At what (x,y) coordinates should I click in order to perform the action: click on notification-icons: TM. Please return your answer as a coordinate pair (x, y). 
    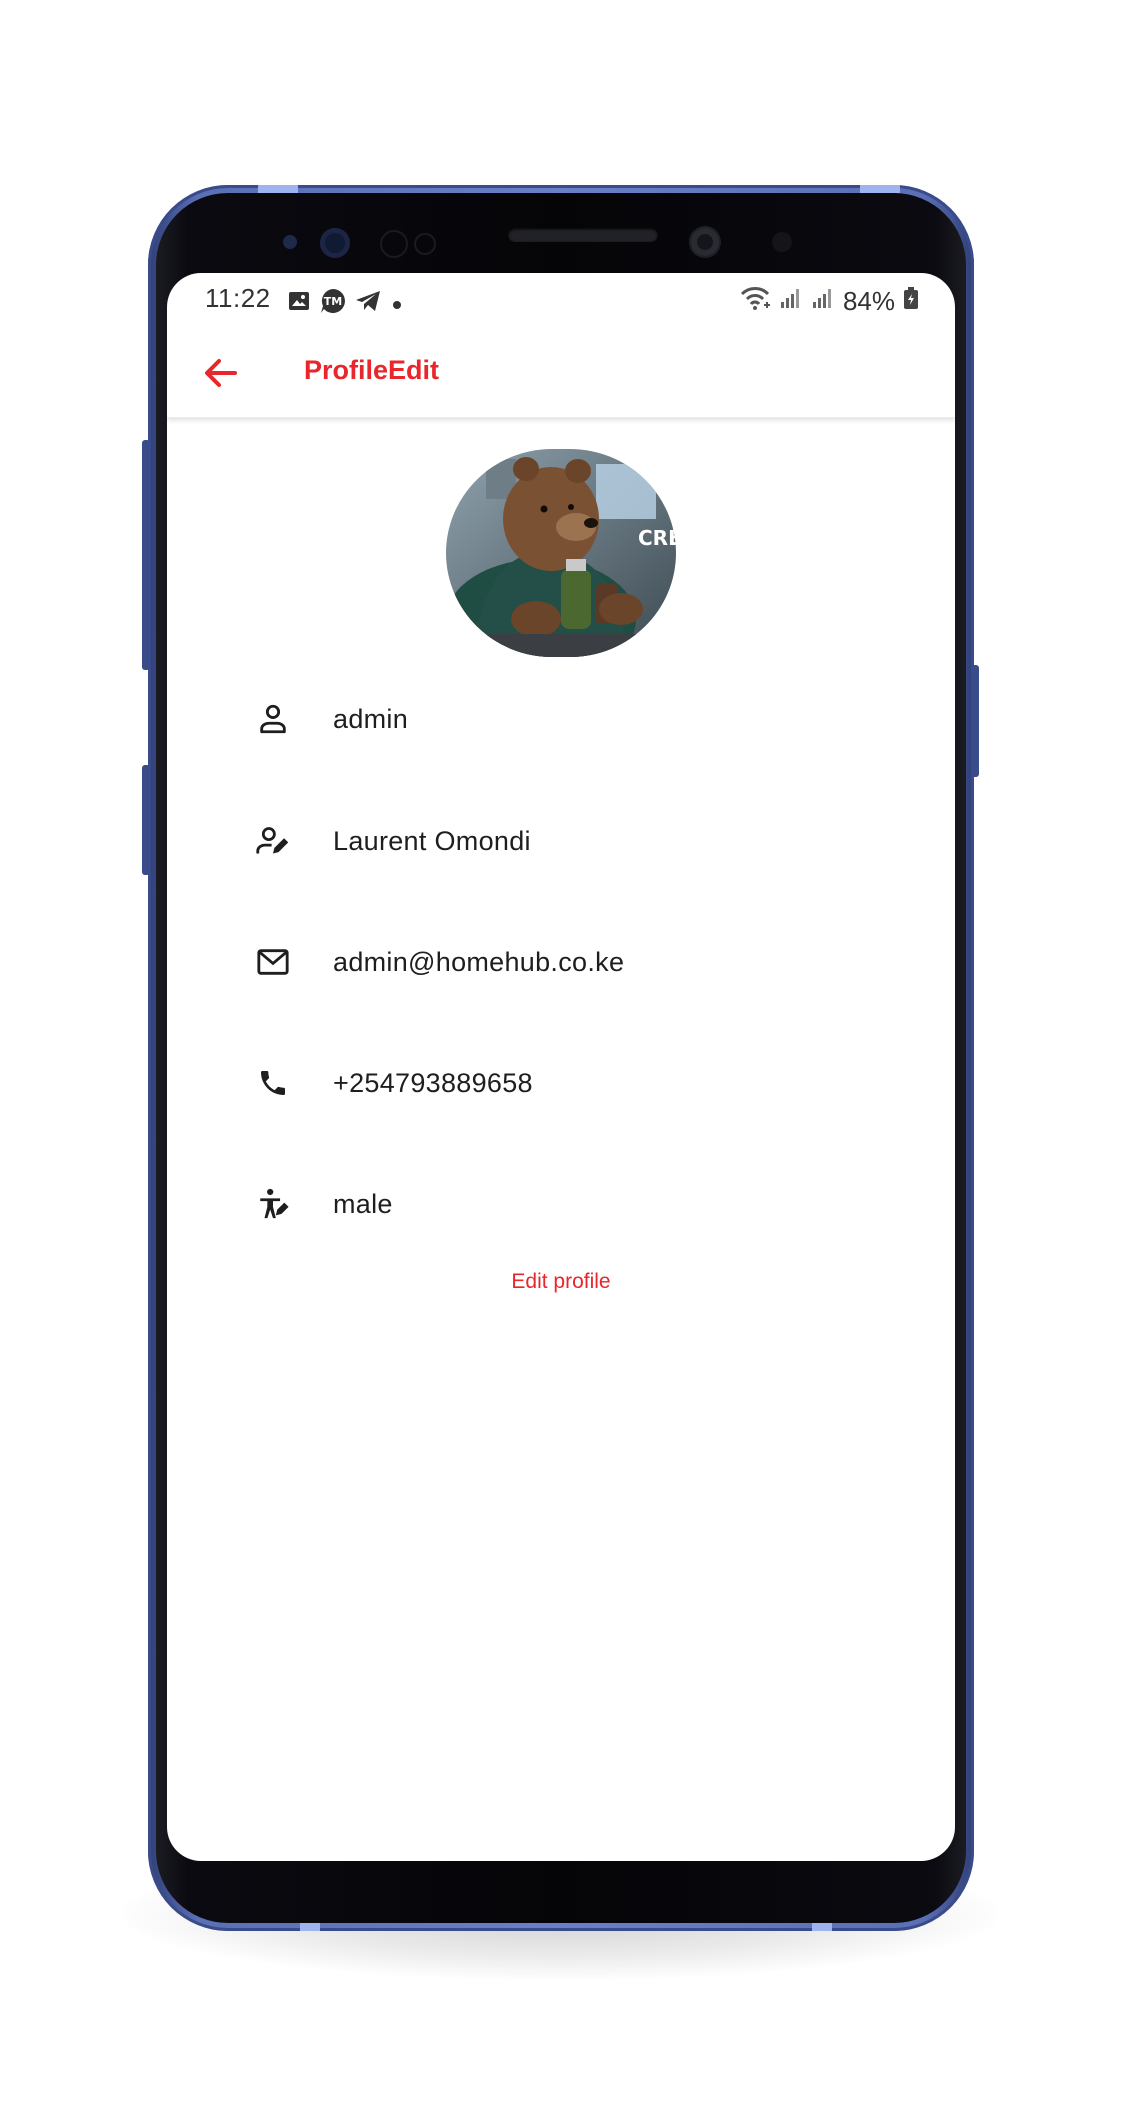
    Looking at the image, I should click on (346, 304).